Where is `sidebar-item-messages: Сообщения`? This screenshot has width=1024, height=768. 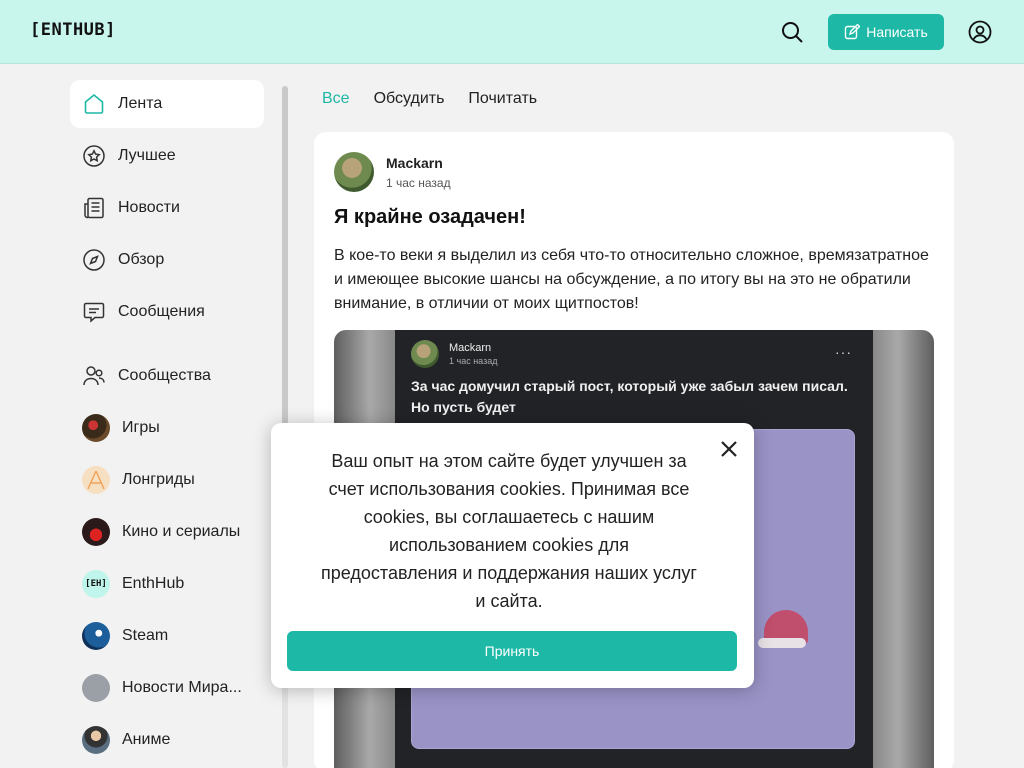
sidebar-item-messages: Сообщения is located at coordinates (167, 312).